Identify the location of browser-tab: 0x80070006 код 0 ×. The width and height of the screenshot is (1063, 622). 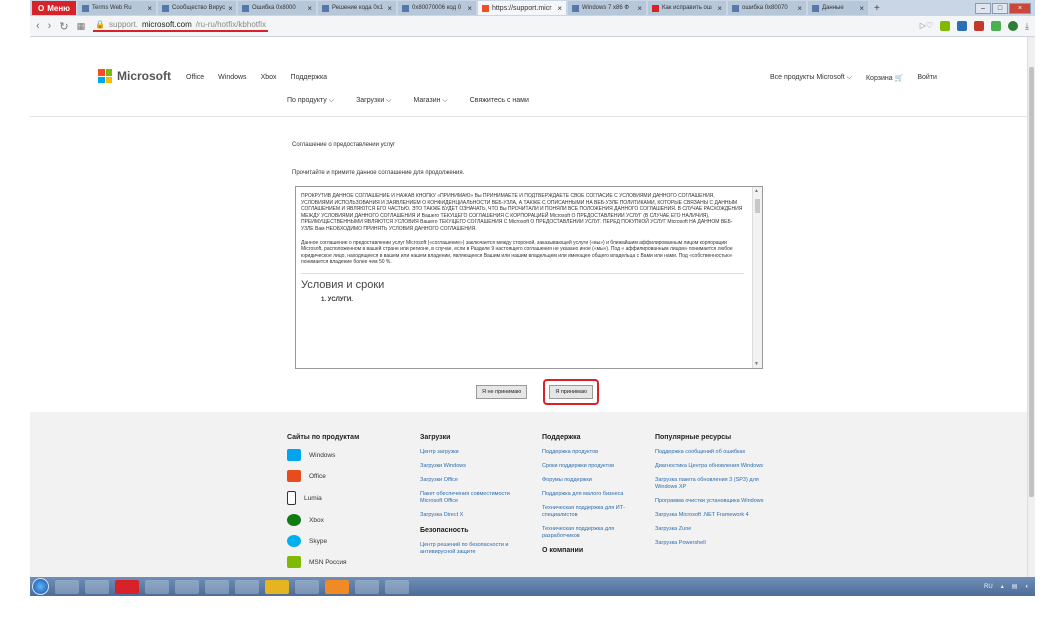
(437, 8).